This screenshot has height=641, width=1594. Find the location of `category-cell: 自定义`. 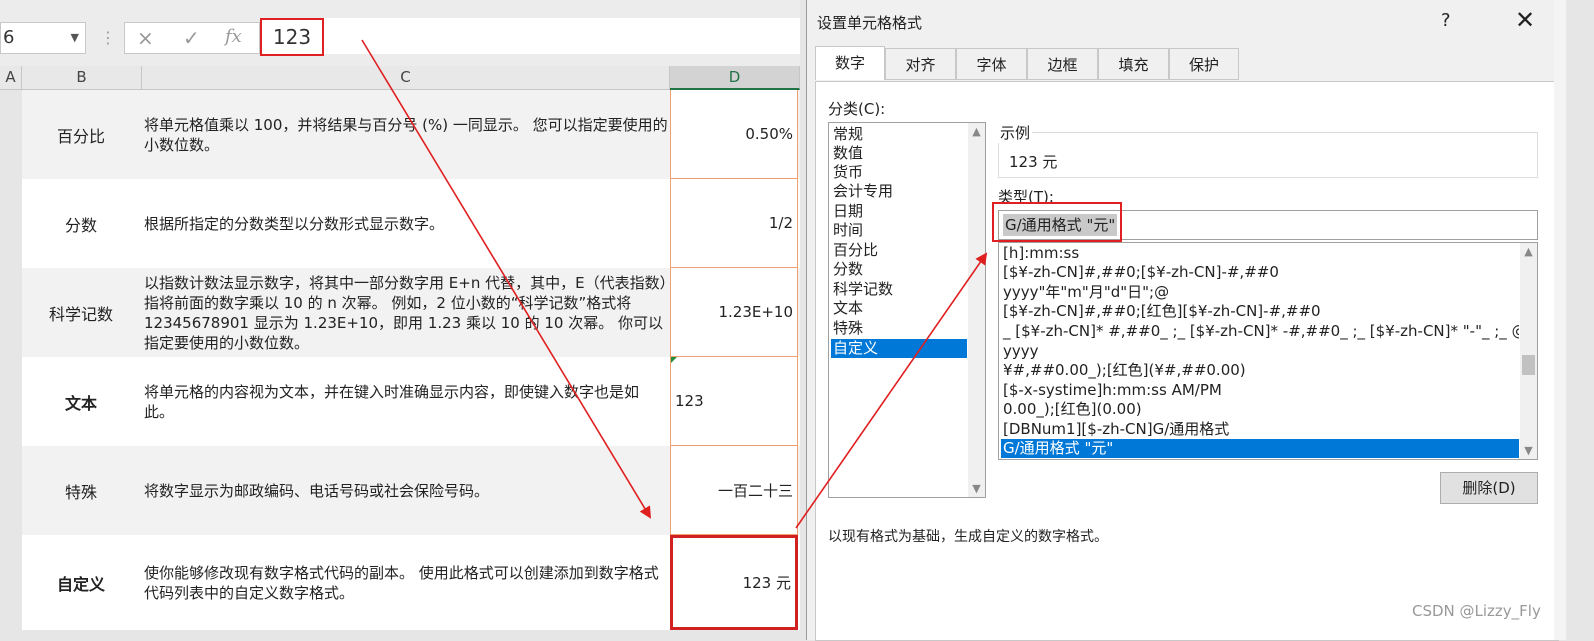

category-cell: 自定义 is located at coordinates (81, 582).